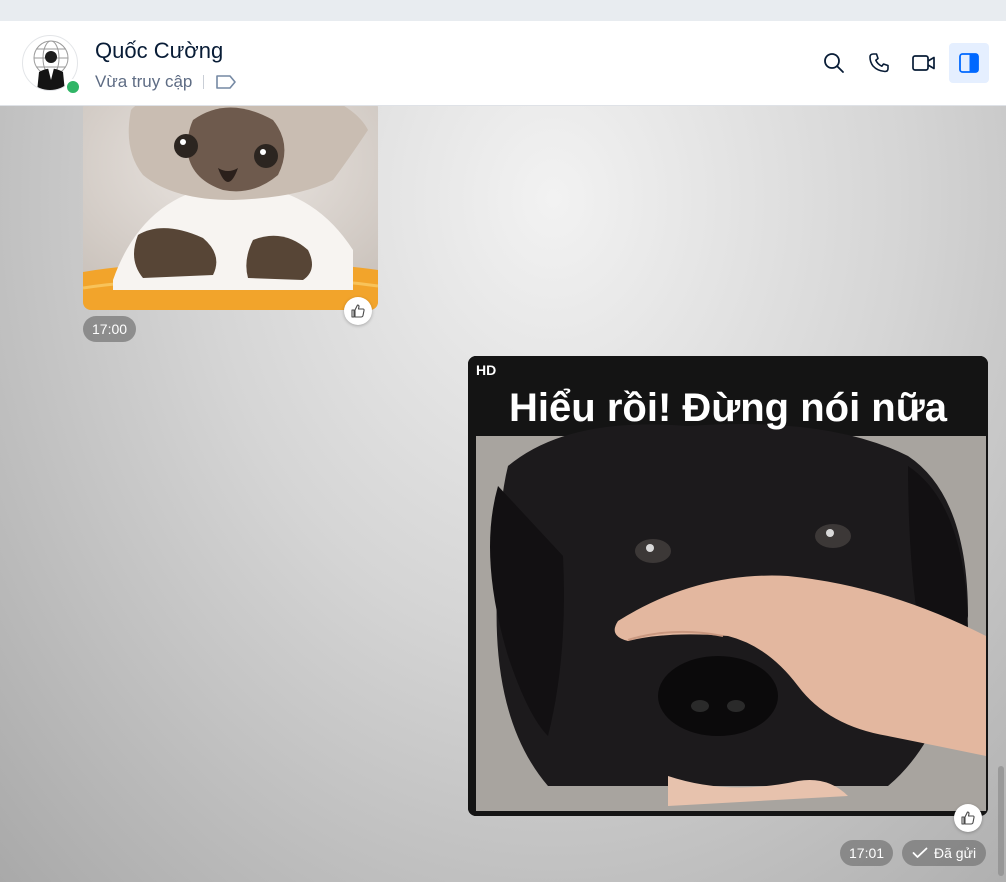 The image size is (1006, 882). What do you see at coordinates (920, 852) in the screenshot?
I see `checkmark-icon` at bounding box center [920, 852].